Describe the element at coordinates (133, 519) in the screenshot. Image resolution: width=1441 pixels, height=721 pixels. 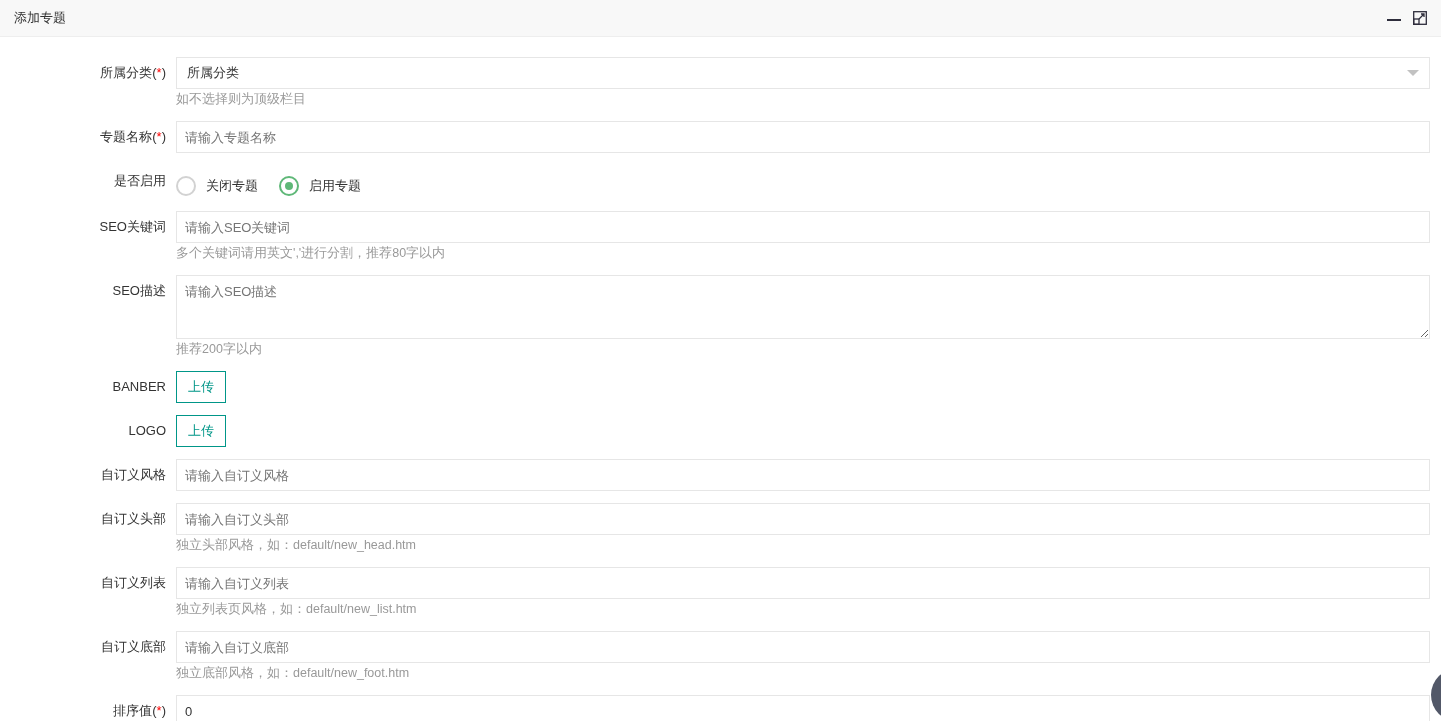
I see `field-label: 自订义头部` at that location.